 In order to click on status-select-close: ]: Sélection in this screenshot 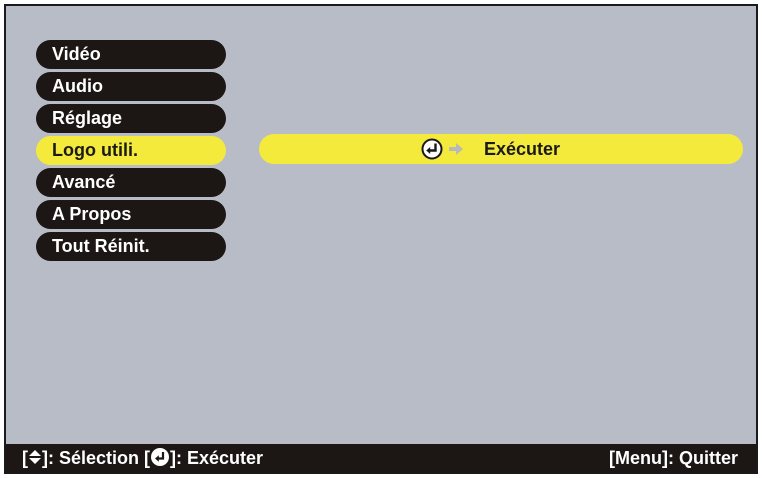, I will do `click(91, 458)`.